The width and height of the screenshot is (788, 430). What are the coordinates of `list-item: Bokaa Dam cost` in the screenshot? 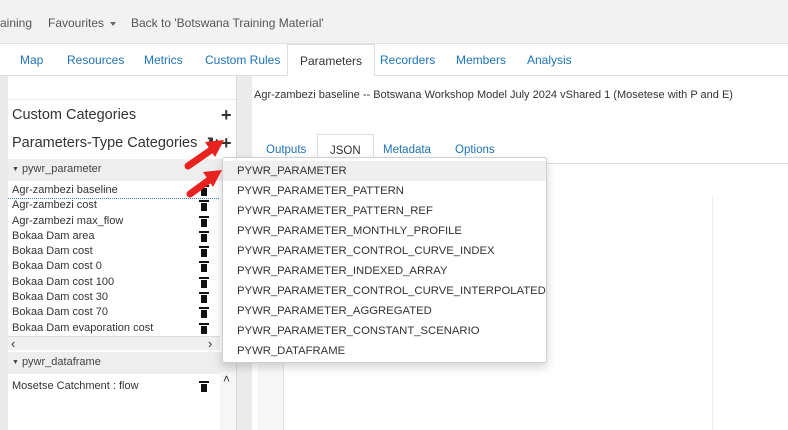 It's located at (114, 251).